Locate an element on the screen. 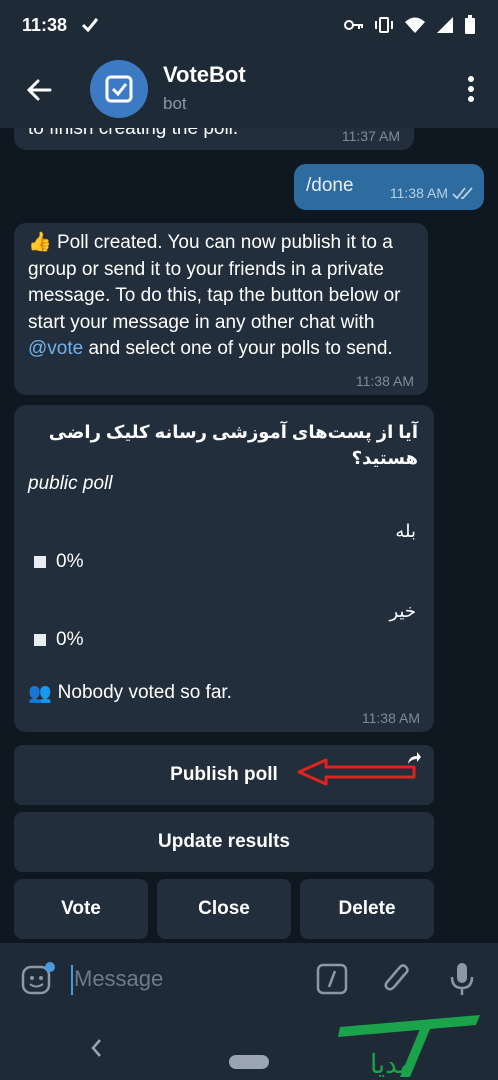  annotation-arrow-icon is located at coordinates (356, 772).